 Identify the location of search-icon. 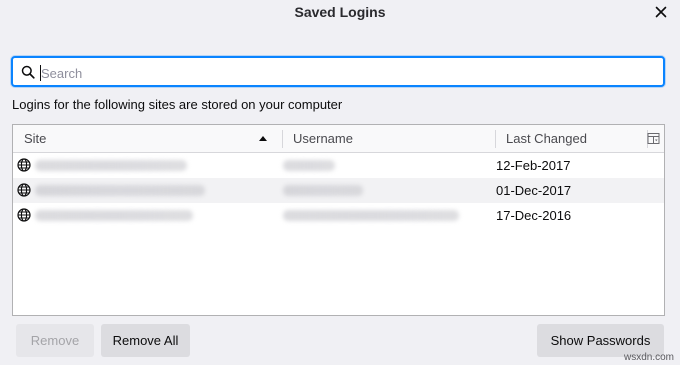
(28, 72).